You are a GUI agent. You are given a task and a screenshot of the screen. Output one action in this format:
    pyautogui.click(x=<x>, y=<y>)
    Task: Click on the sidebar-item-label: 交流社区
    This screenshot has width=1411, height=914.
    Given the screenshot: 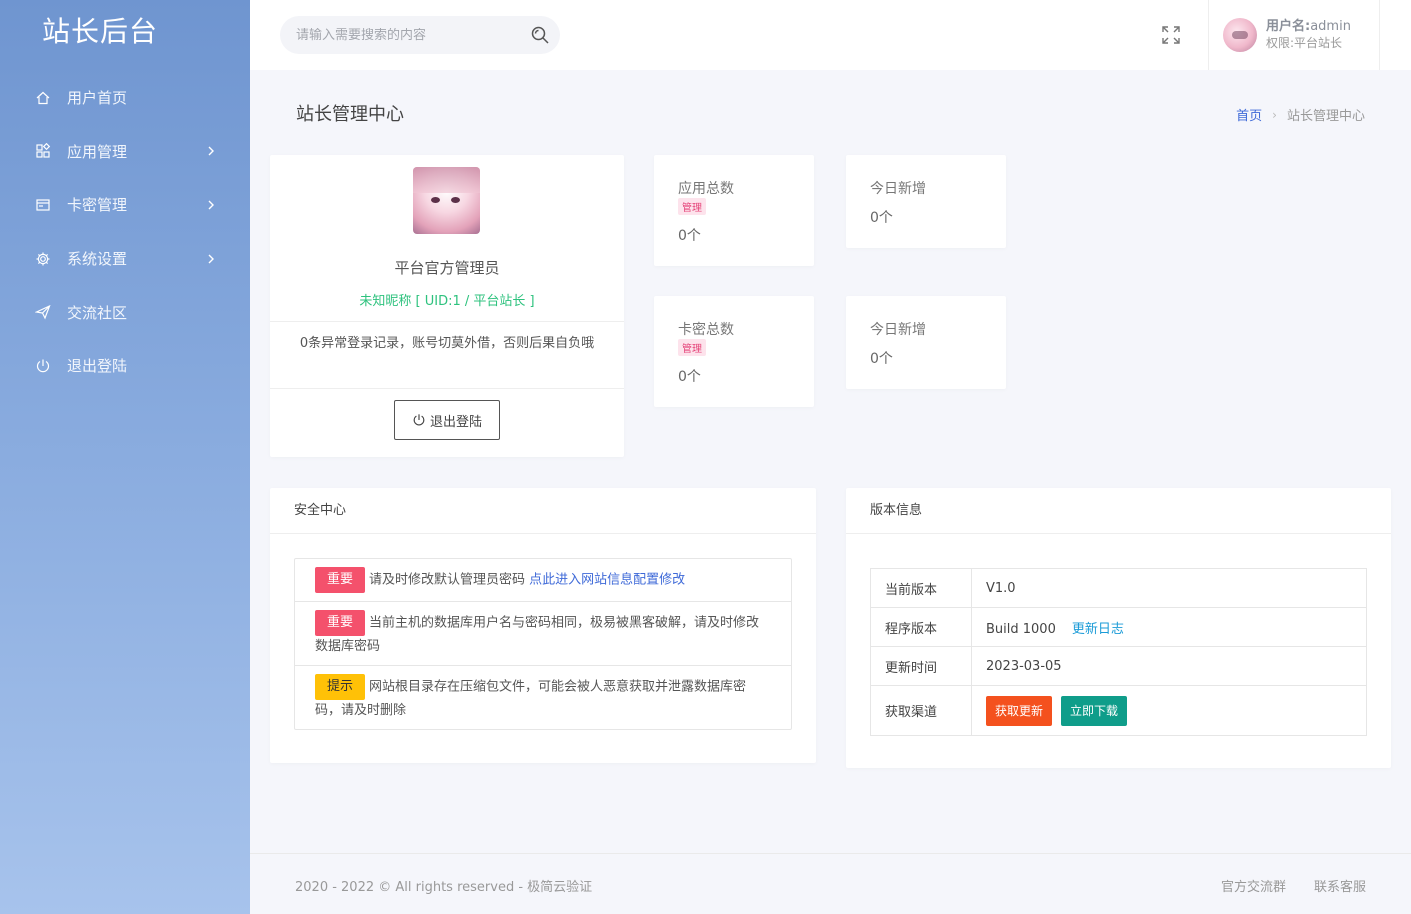 What is the action you would take?
    pyautogui.click(x=97, y=312)
    